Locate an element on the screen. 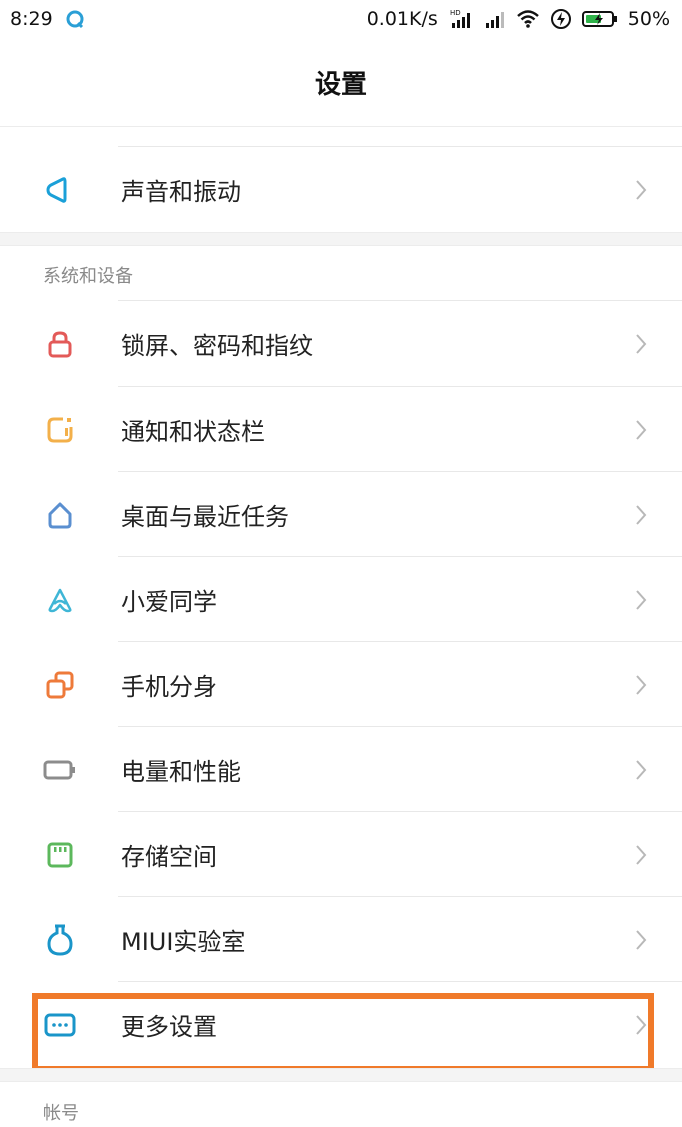 The height and width of the screenshot is (1127, 682). settings-item-label: MIUI实验室 is located at coordinates (183, 942).